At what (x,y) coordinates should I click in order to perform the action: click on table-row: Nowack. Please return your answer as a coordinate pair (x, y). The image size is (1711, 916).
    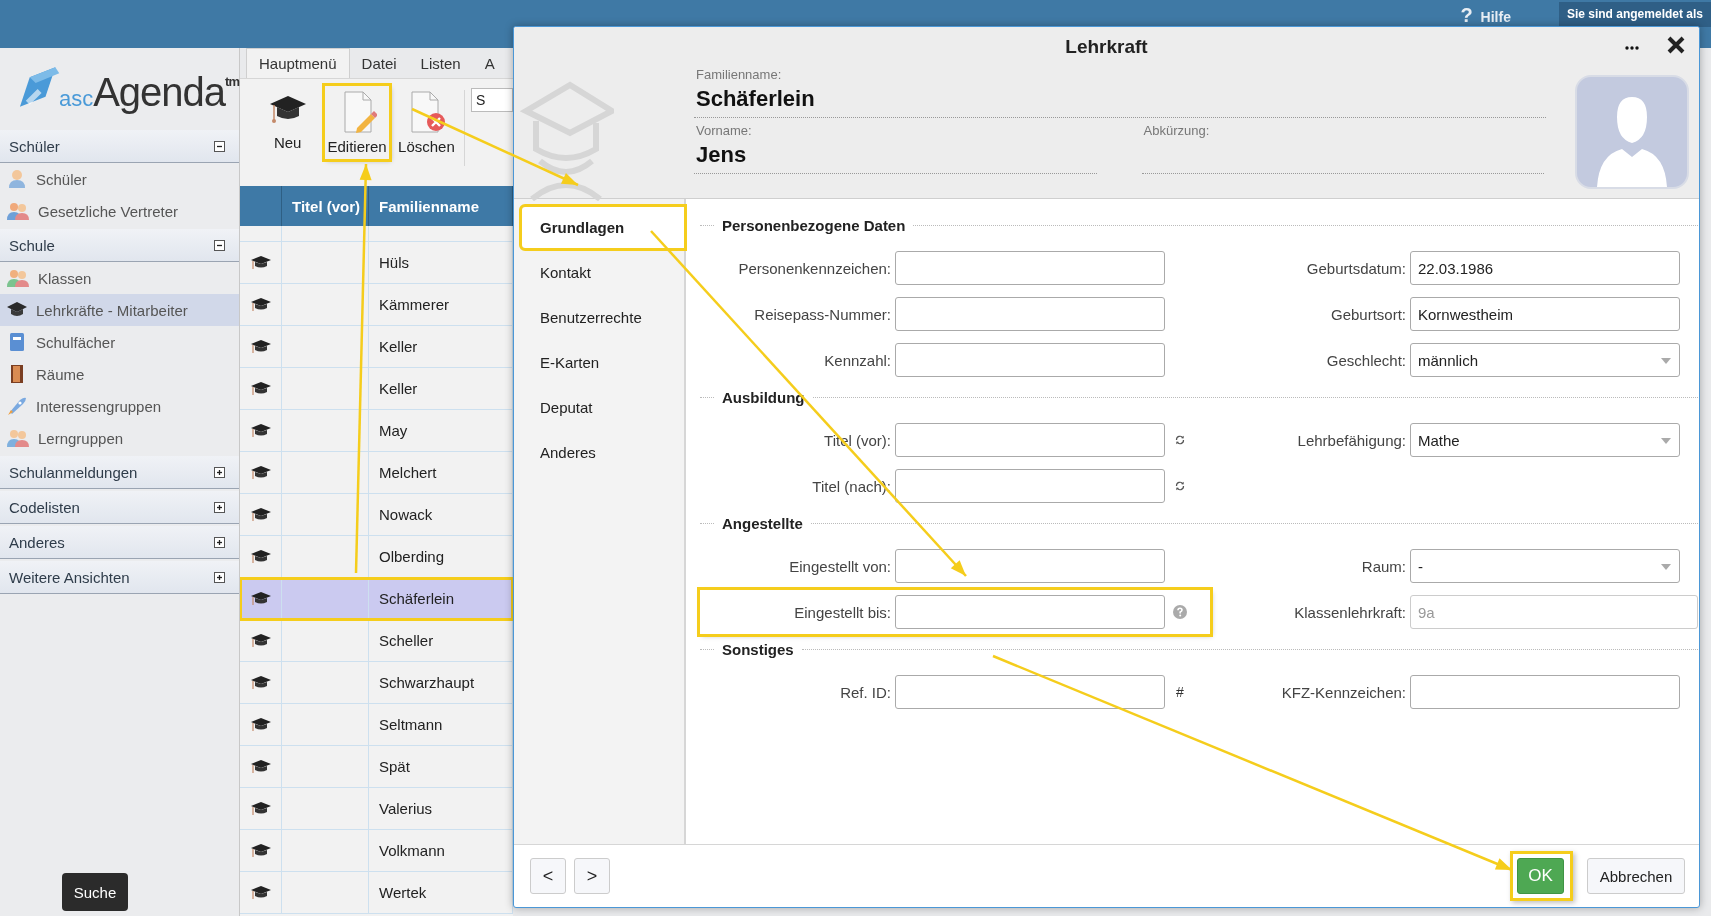
    Looking at the image, I should click on (376, 515).